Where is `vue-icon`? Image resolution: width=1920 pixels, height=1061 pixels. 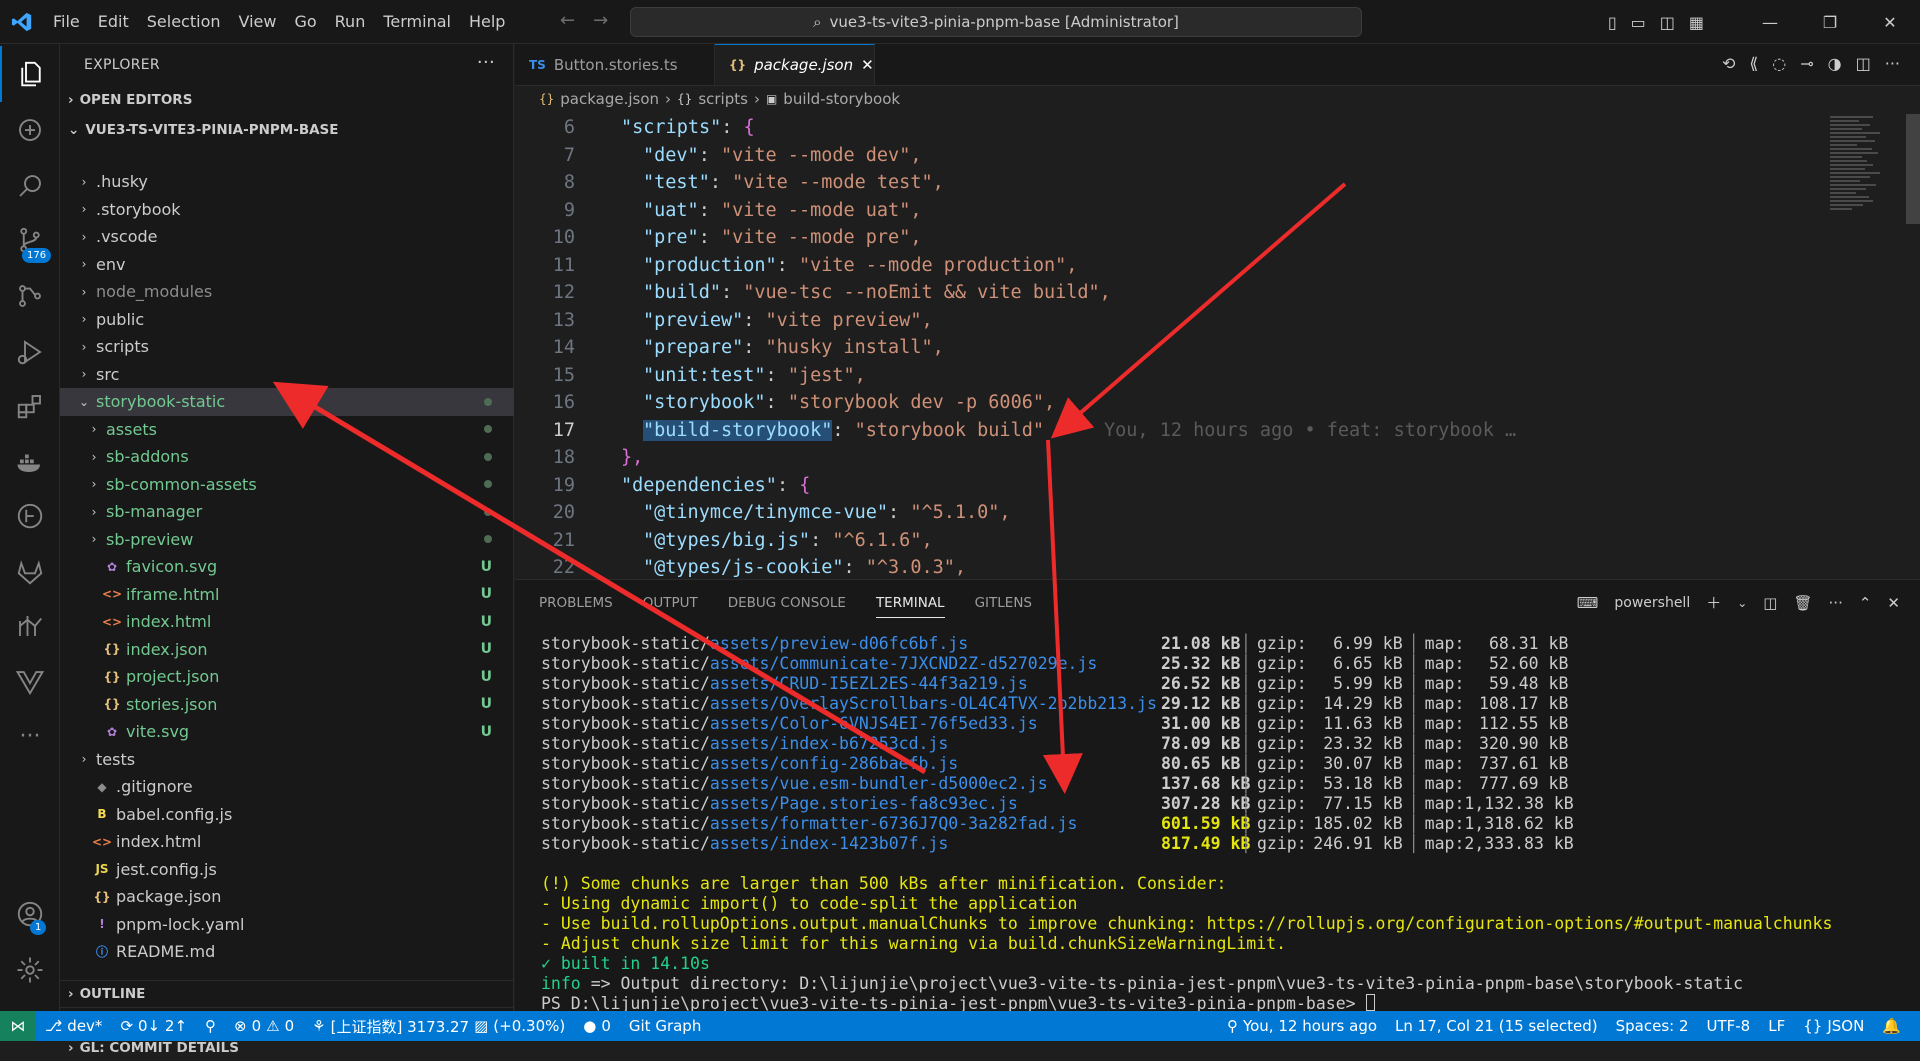
vue-icon is located at coordinates (30, 682).